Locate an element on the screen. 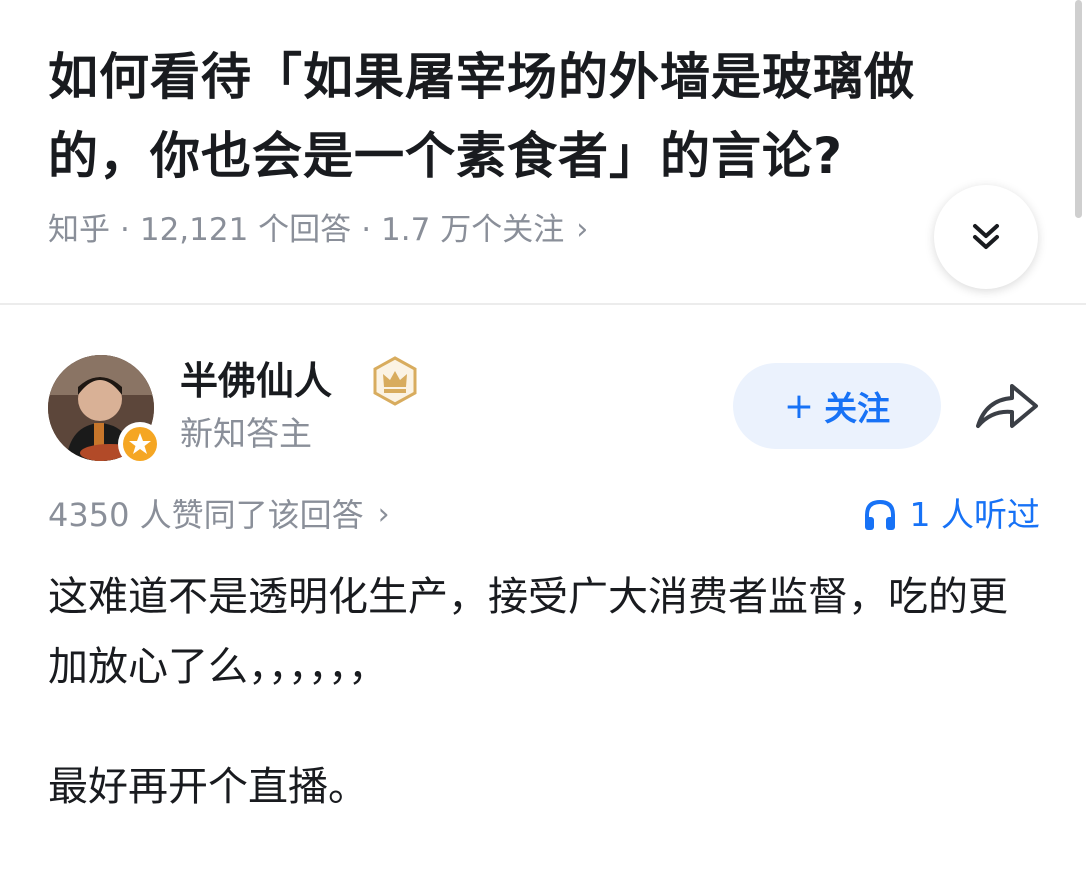 The image size is (1086, 877). headphones-icon is located at coordinates (879, 514).